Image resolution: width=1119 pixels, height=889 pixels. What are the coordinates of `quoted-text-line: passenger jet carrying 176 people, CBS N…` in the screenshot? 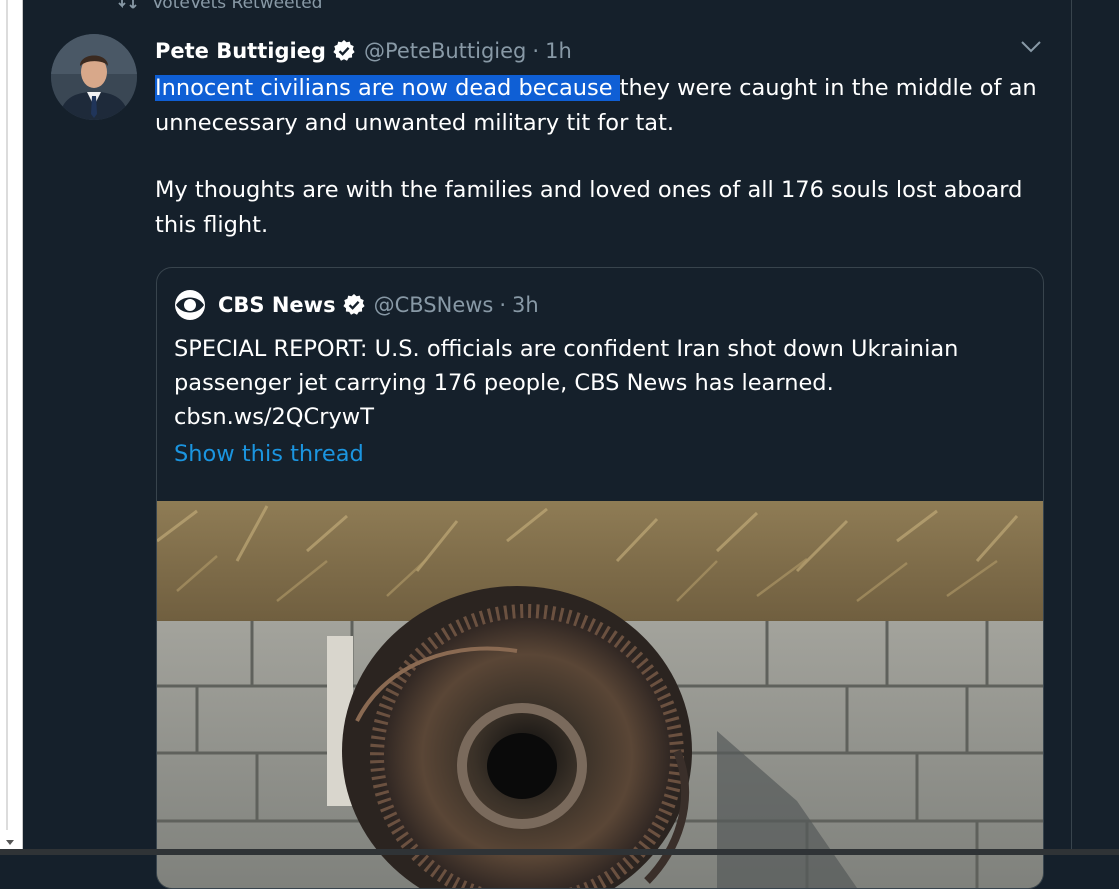 It's located at (504, 383).